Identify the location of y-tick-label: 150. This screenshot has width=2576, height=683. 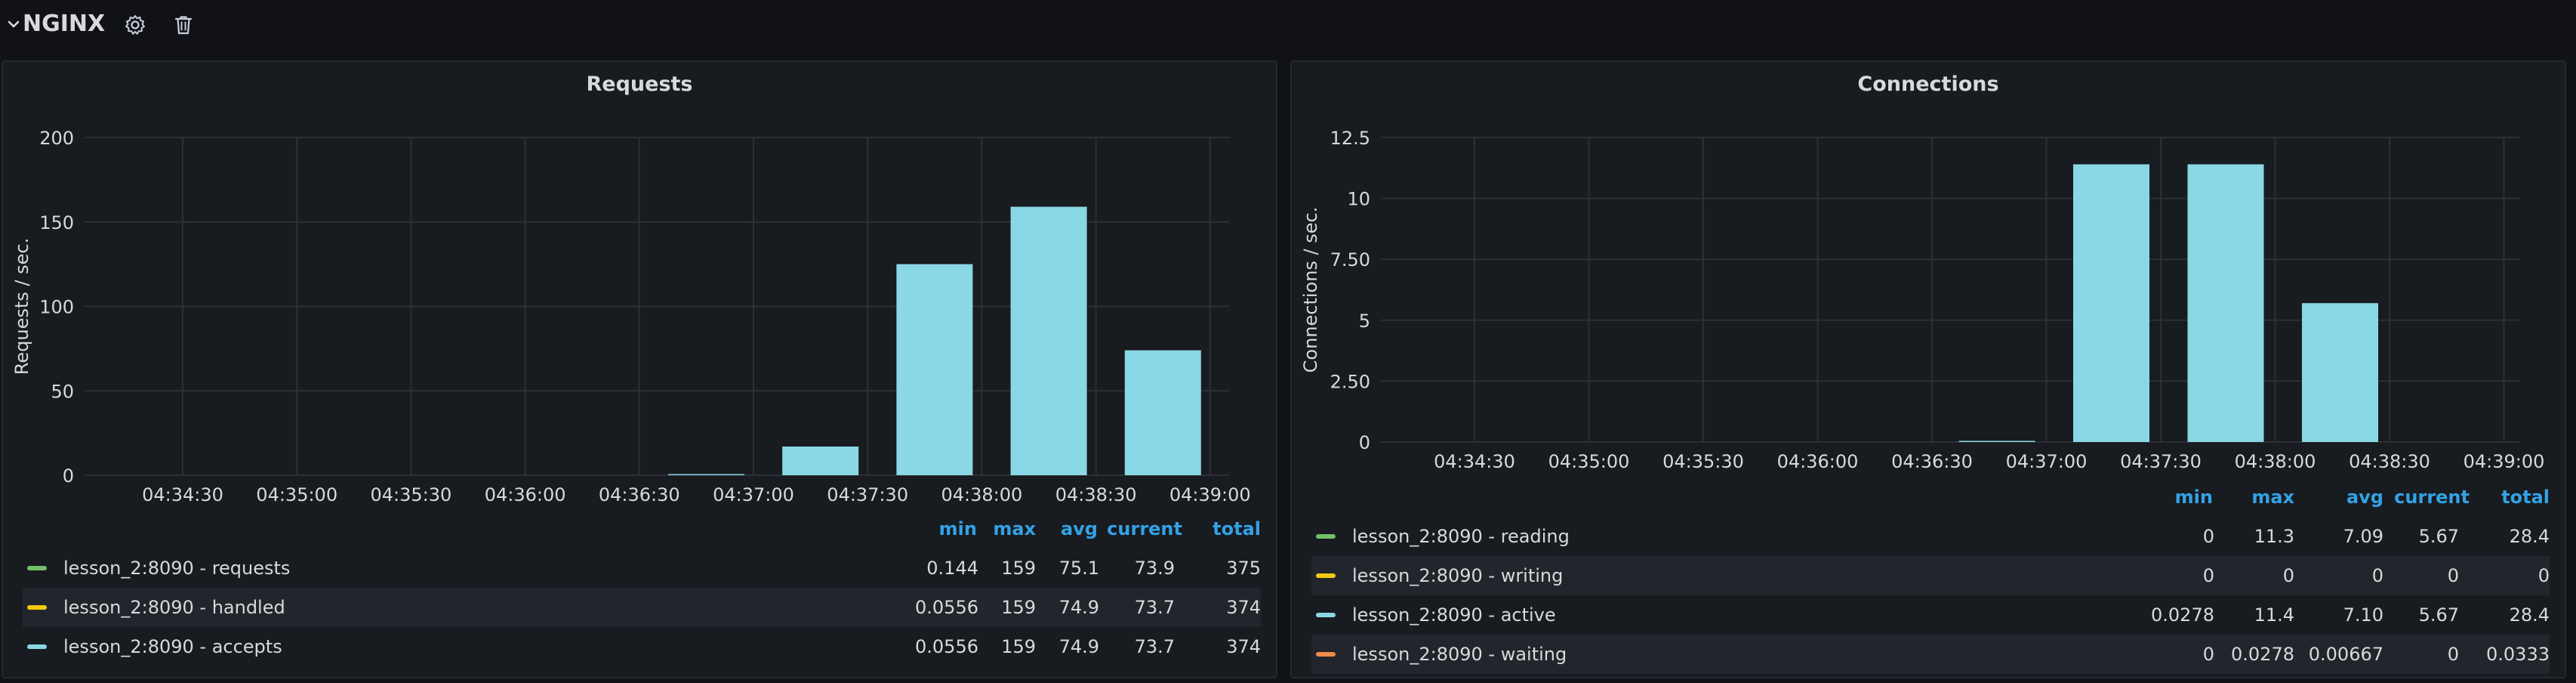
(57, 223).